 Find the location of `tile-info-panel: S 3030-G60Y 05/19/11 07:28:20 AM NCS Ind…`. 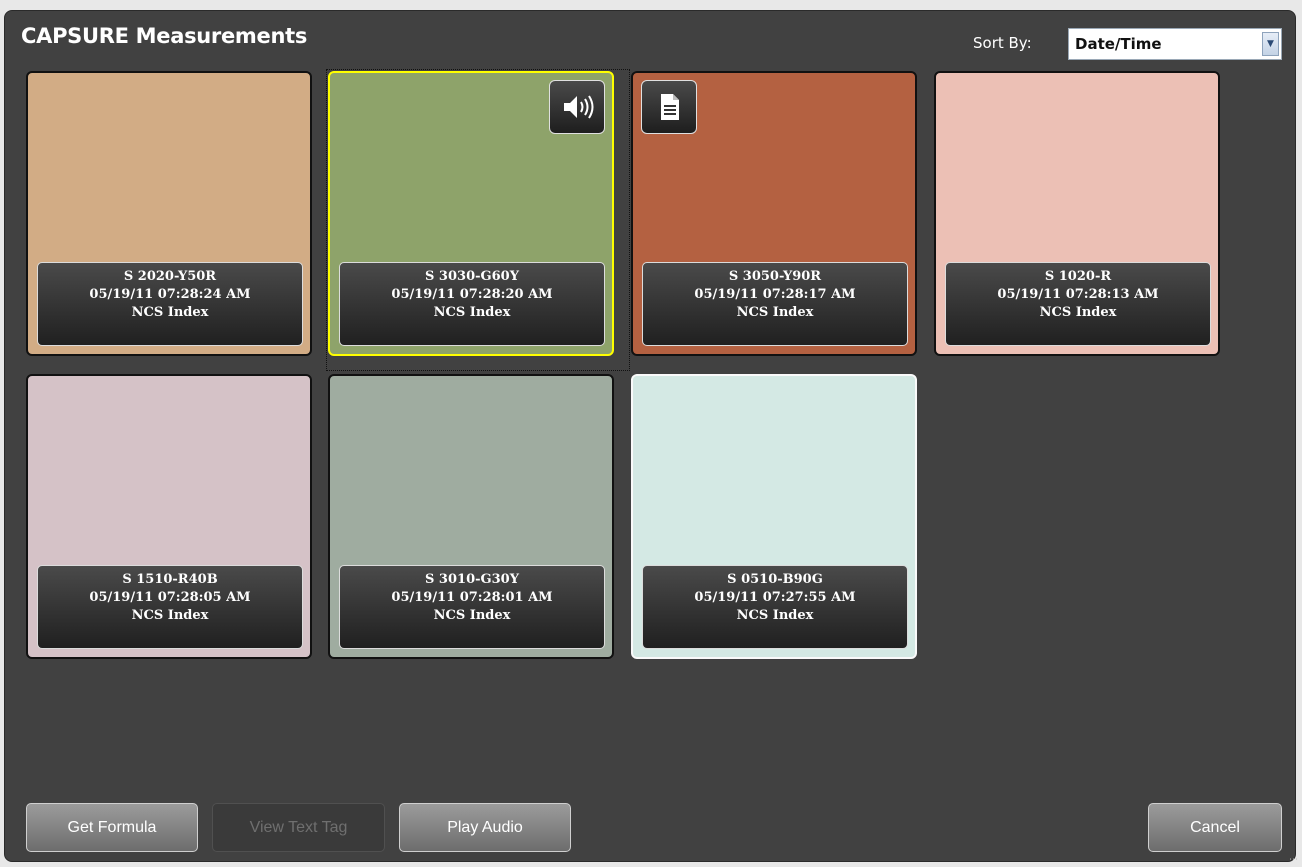

tile-info-panel: S 3030-G60Y 05/19/11 07:28:20 AM NCS Ind… is located at coordinates (472, 304).